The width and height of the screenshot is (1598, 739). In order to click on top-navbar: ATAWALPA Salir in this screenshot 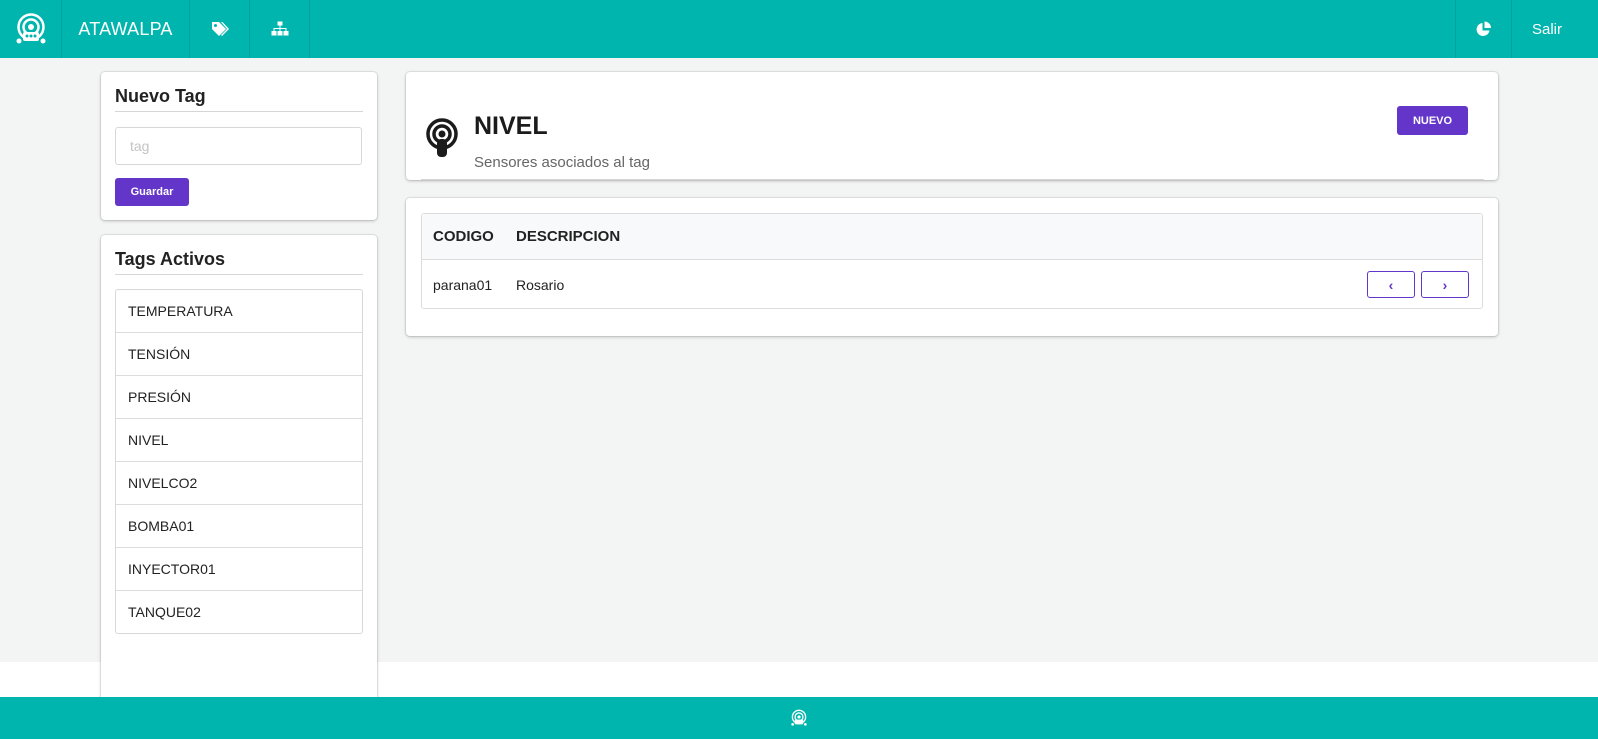, I will do `click(799, 29)`.